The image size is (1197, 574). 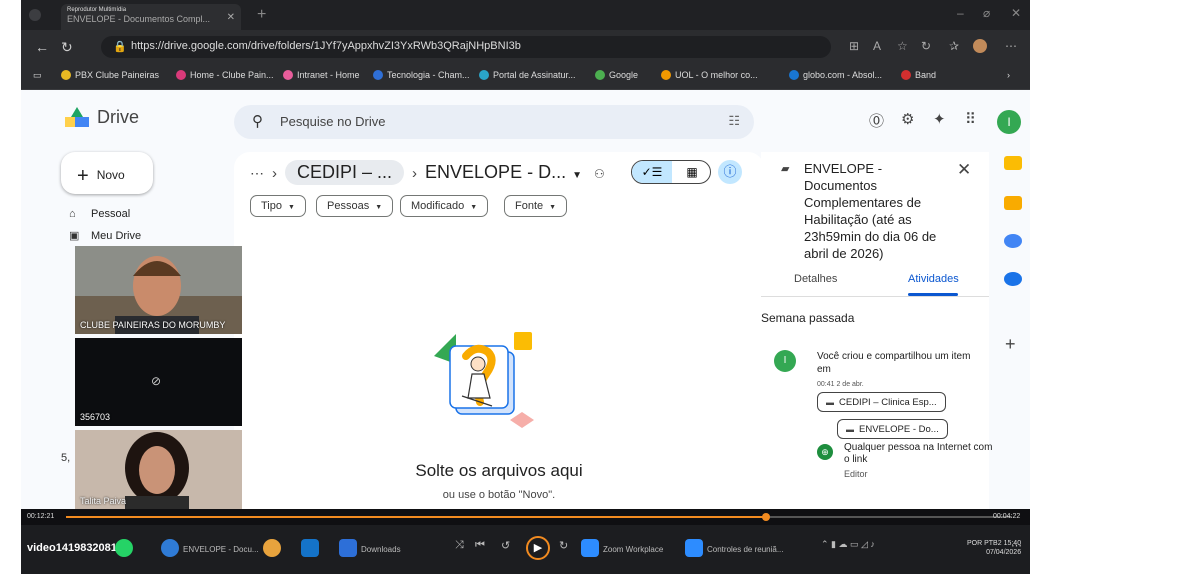 I want to click on replay-icon: ↺, so click(x=505, y=545).